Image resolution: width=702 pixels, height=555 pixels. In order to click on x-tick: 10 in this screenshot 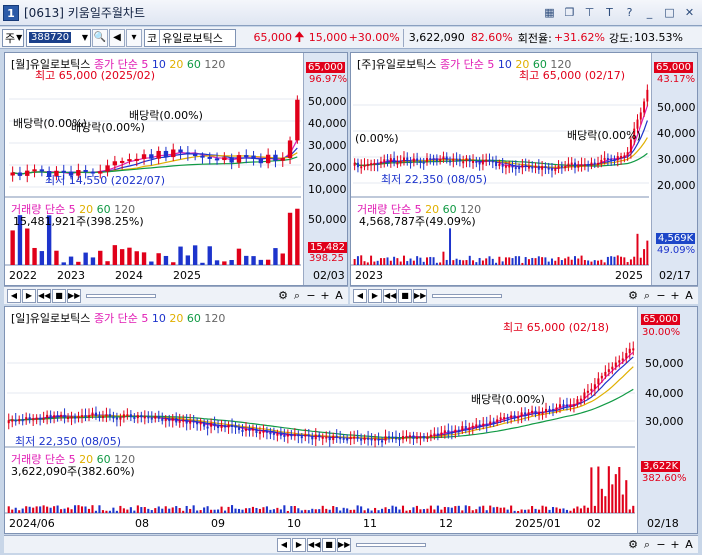, I will do `click(294, 523)`.